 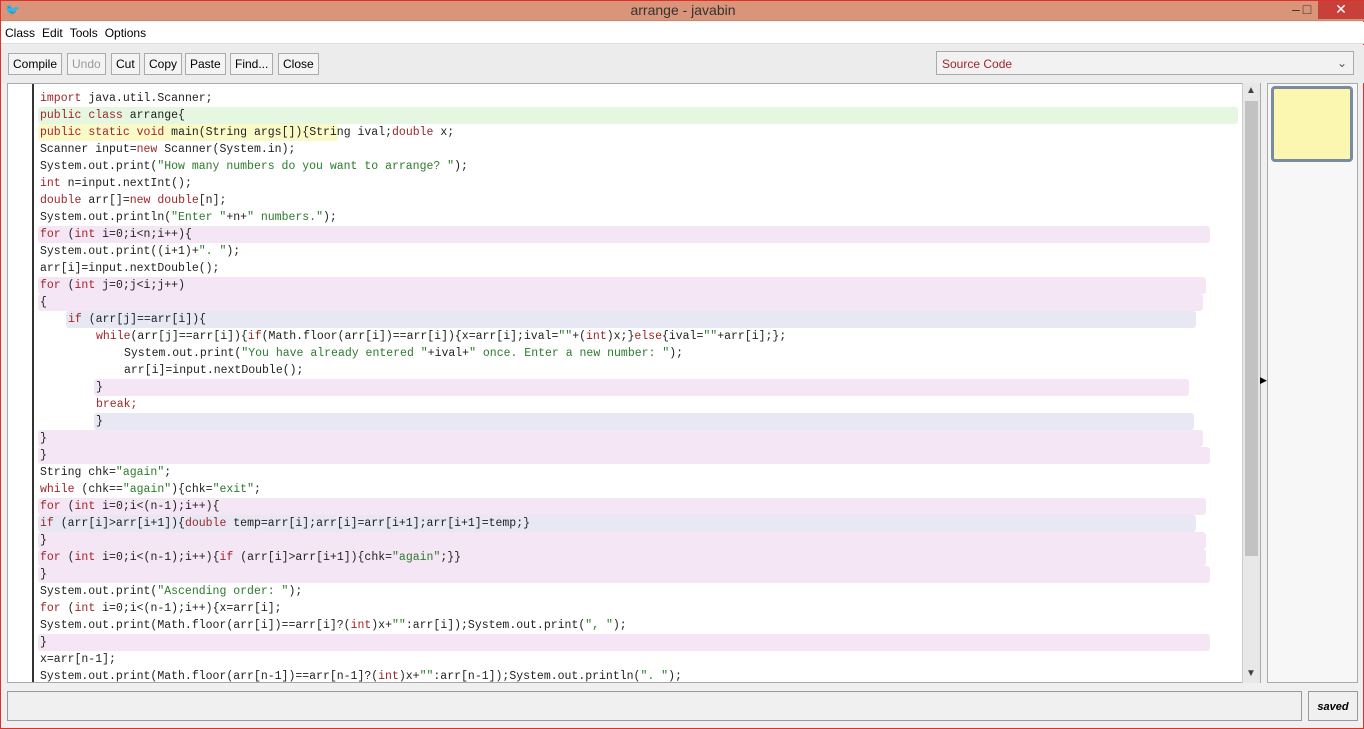 I want to click on code-line: while (chk=="again"){chk="exit";, so click(x=624, y=489).